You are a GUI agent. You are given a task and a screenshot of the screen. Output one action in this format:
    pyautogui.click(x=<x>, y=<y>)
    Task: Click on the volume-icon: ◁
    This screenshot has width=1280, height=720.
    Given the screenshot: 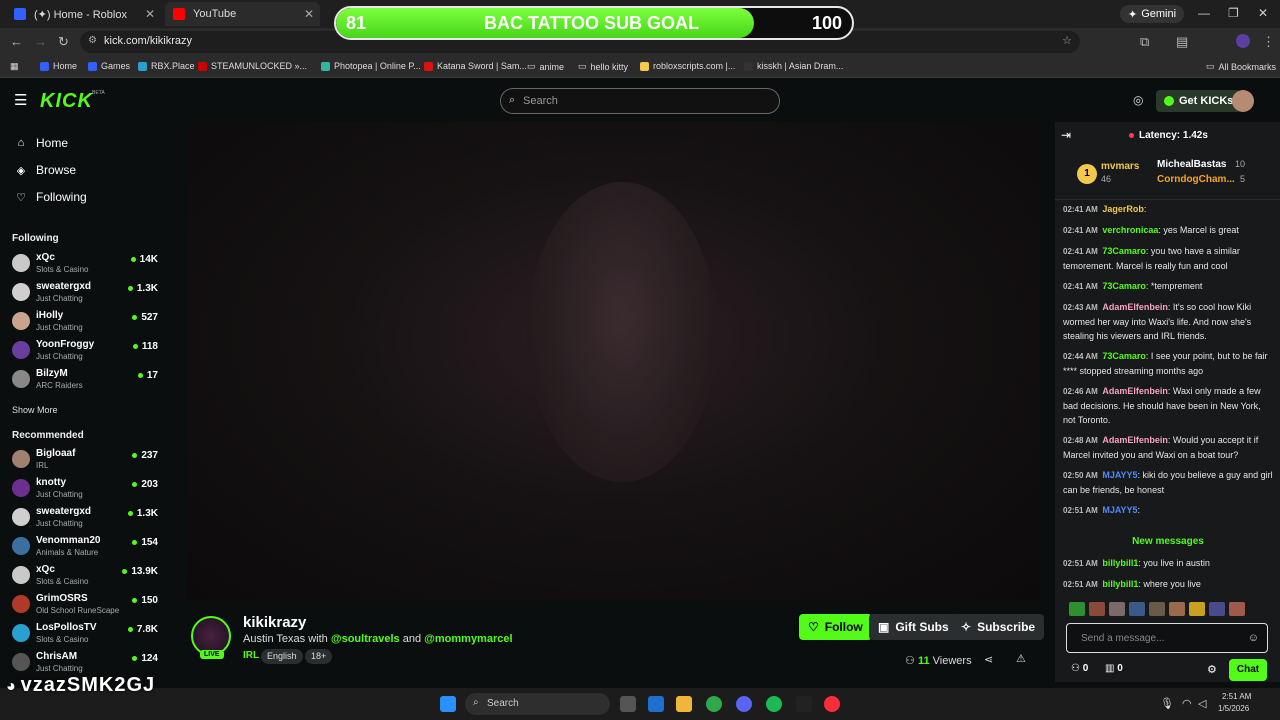 What is the action you would take?
    pyautogui.click(x=1202, y=703)
    